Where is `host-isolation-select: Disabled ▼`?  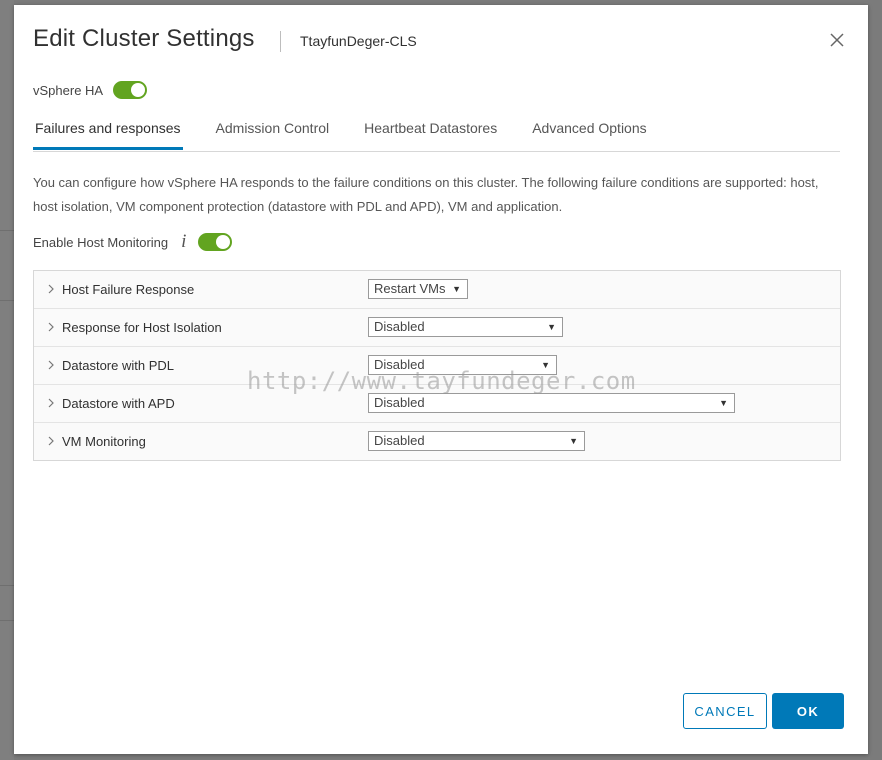 host-isolation-select: Disabled ▼ is located at coordinates (465, 327).